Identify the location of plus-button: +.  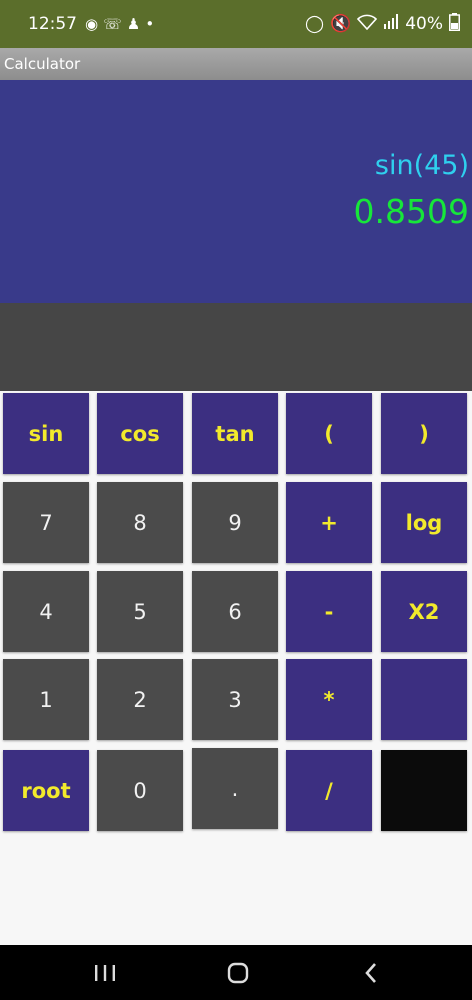
(329, 522).